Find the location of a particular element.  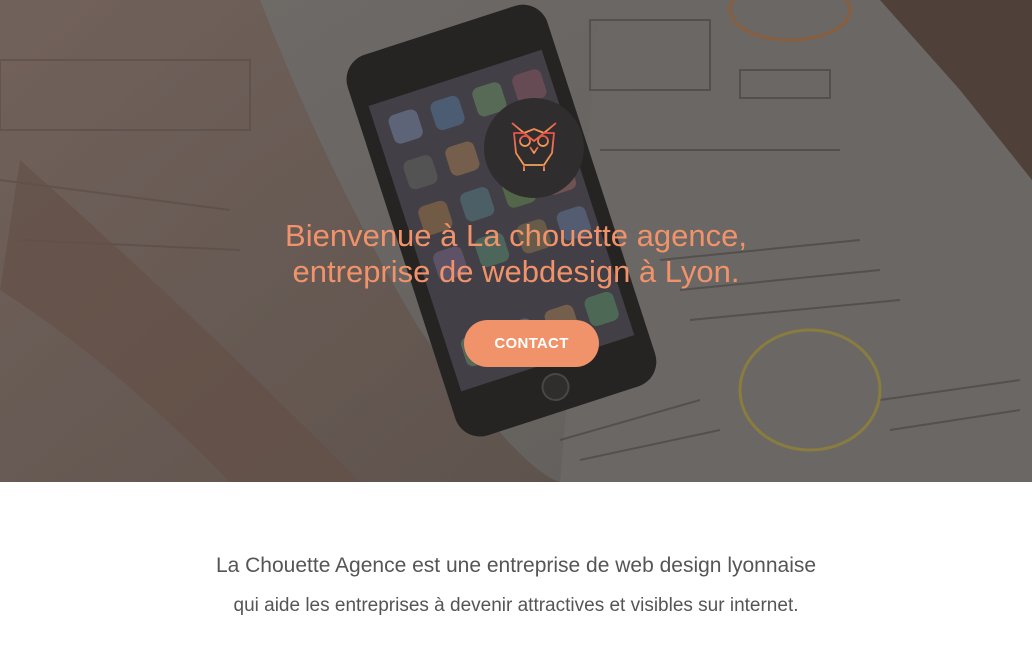

hero-headline-line1: Bienvenue à La chouette agence, is located at coordinates (516, 235).